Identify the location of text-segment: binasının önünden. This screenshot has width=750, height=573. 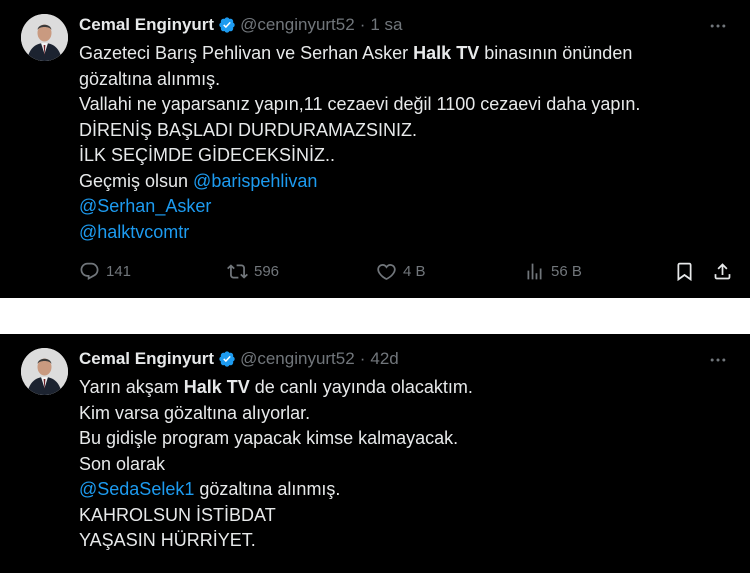
(556, 53).